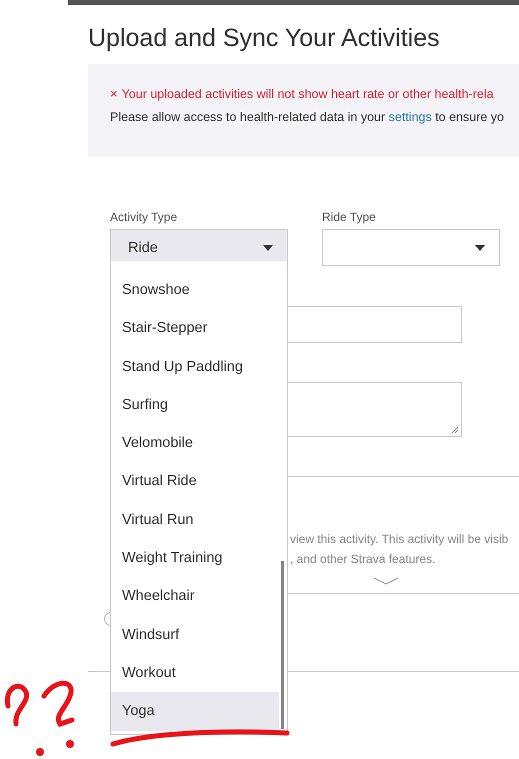 Image resolution: width=519 pixels, height=759 pixels. Describe the element at coordinates (144, 217) in the screenshot. I see `field-label: Activity Type` at that location.